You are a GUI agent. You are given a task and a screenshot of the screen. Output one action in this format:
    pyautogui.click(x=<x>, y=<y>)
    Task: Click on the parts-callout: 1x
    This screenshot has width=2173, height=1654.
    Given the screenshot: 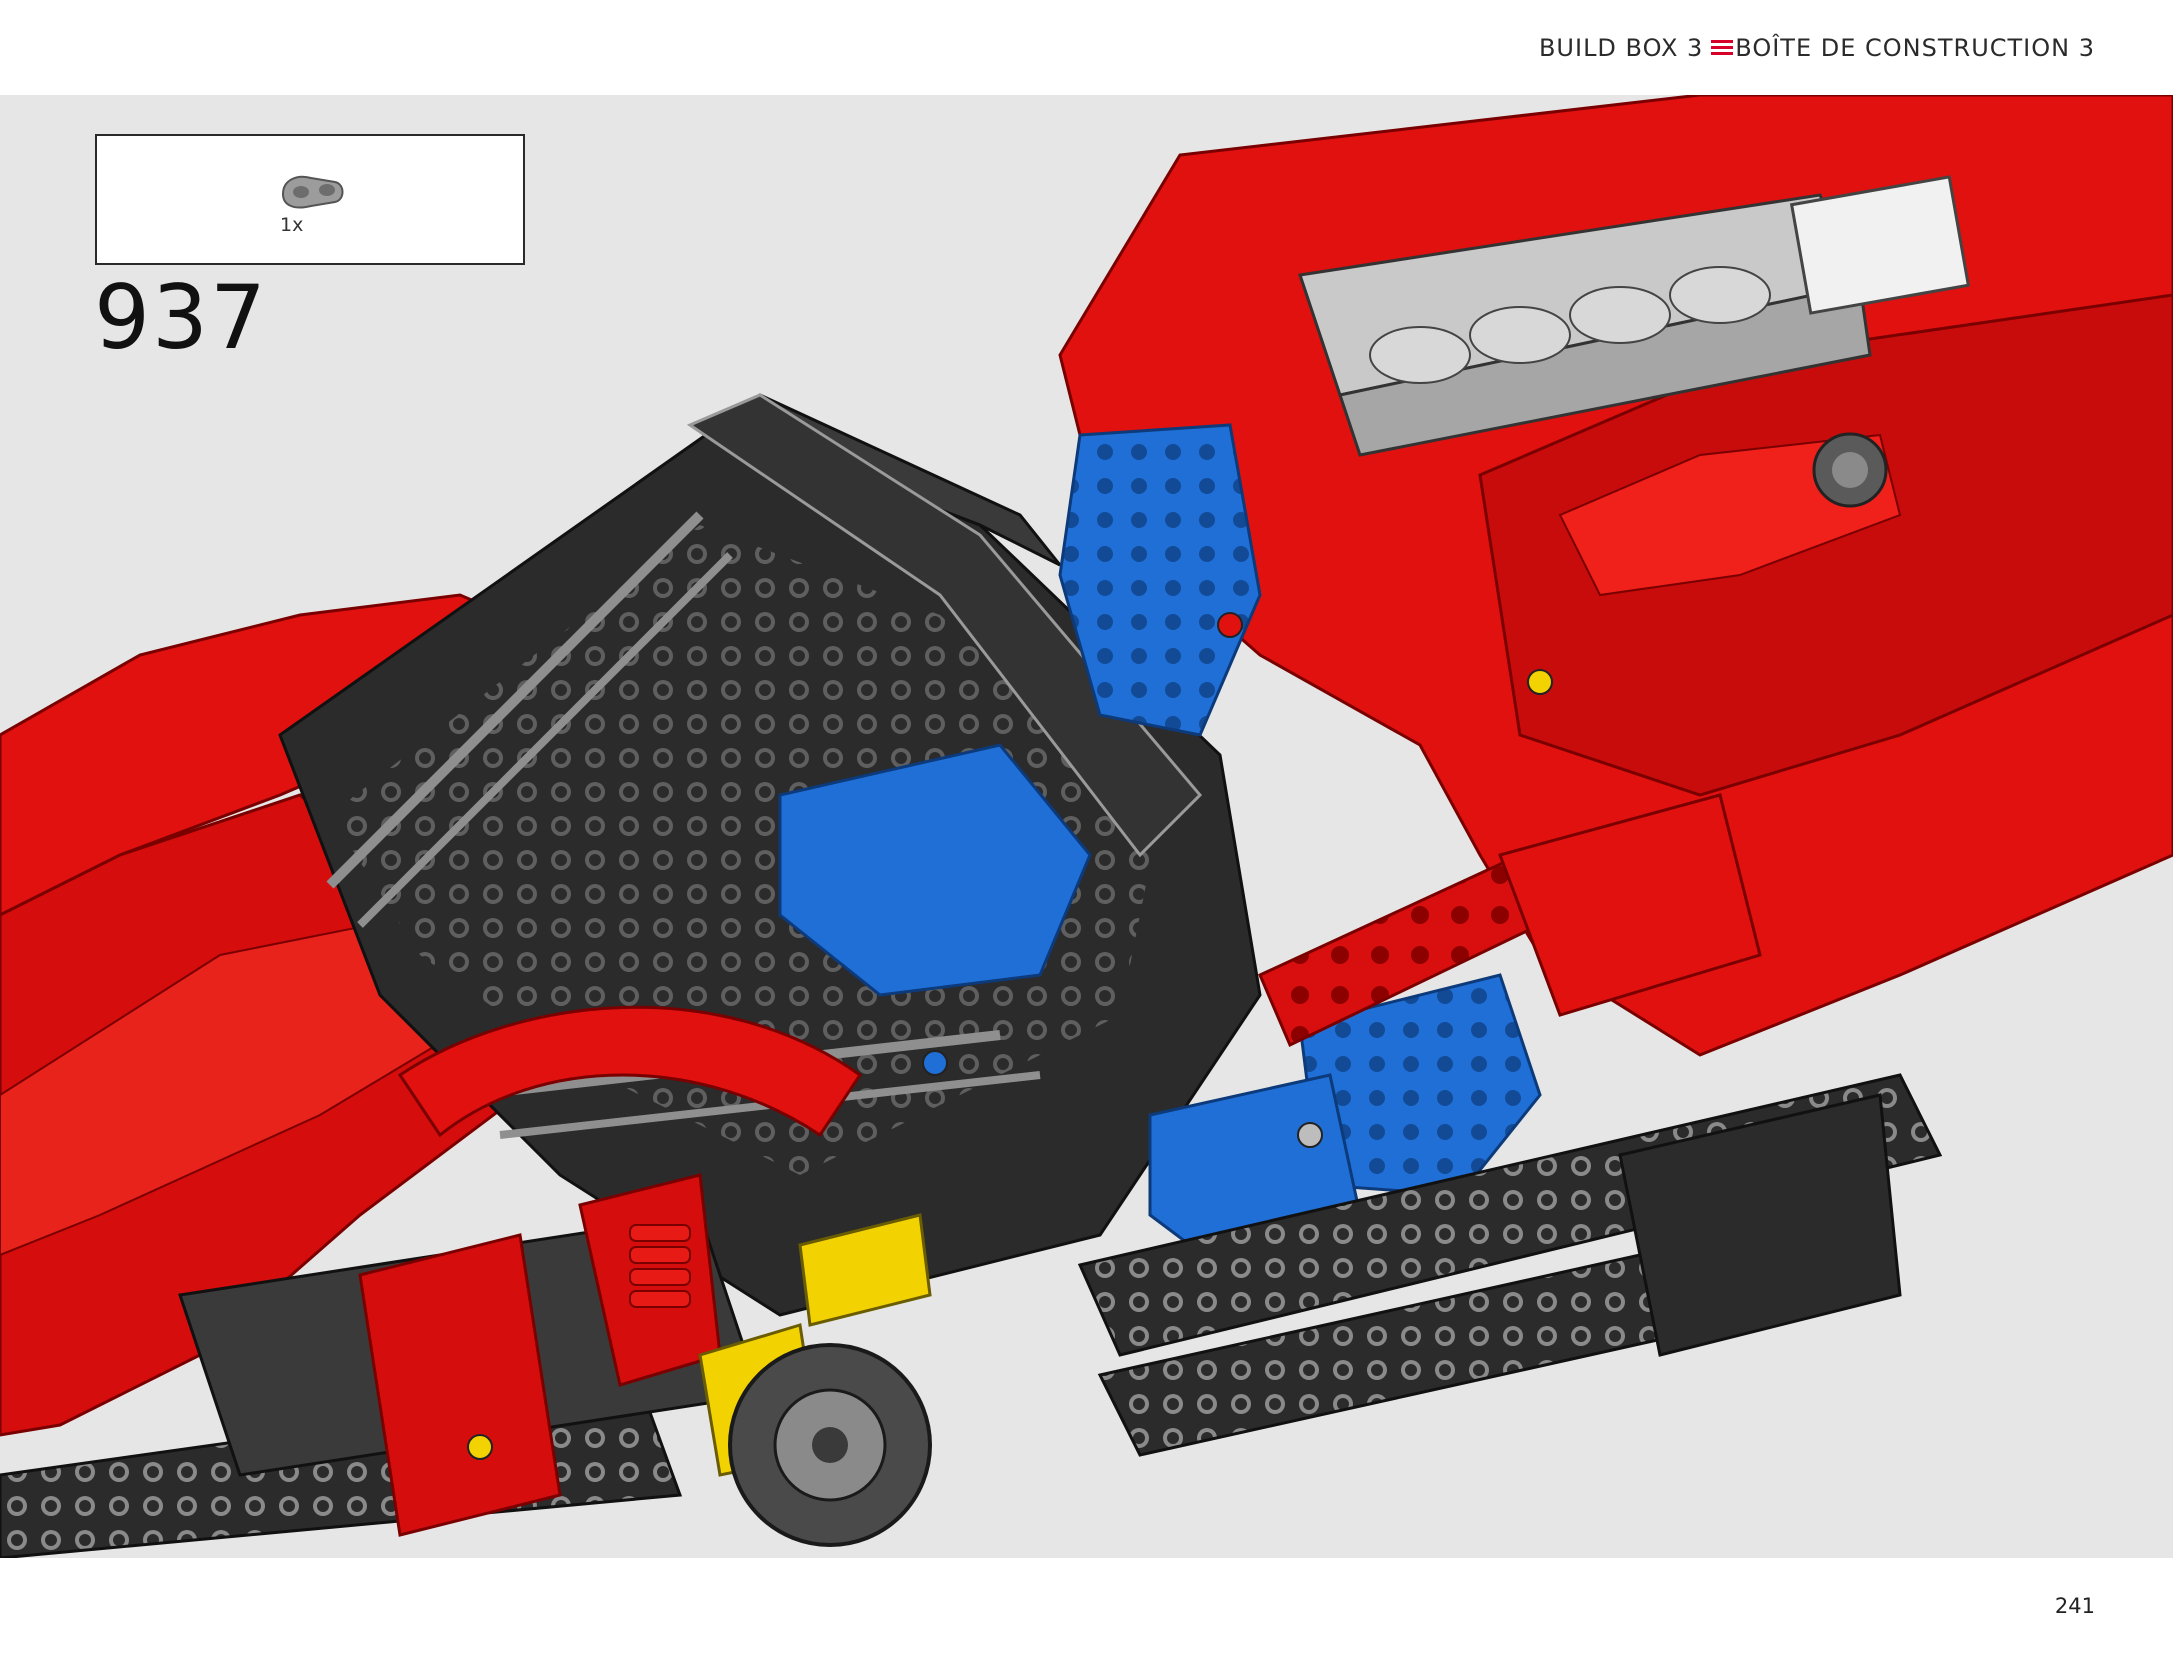 What is the action you would take?
    pyautogui.click(x=310, y=199)
    